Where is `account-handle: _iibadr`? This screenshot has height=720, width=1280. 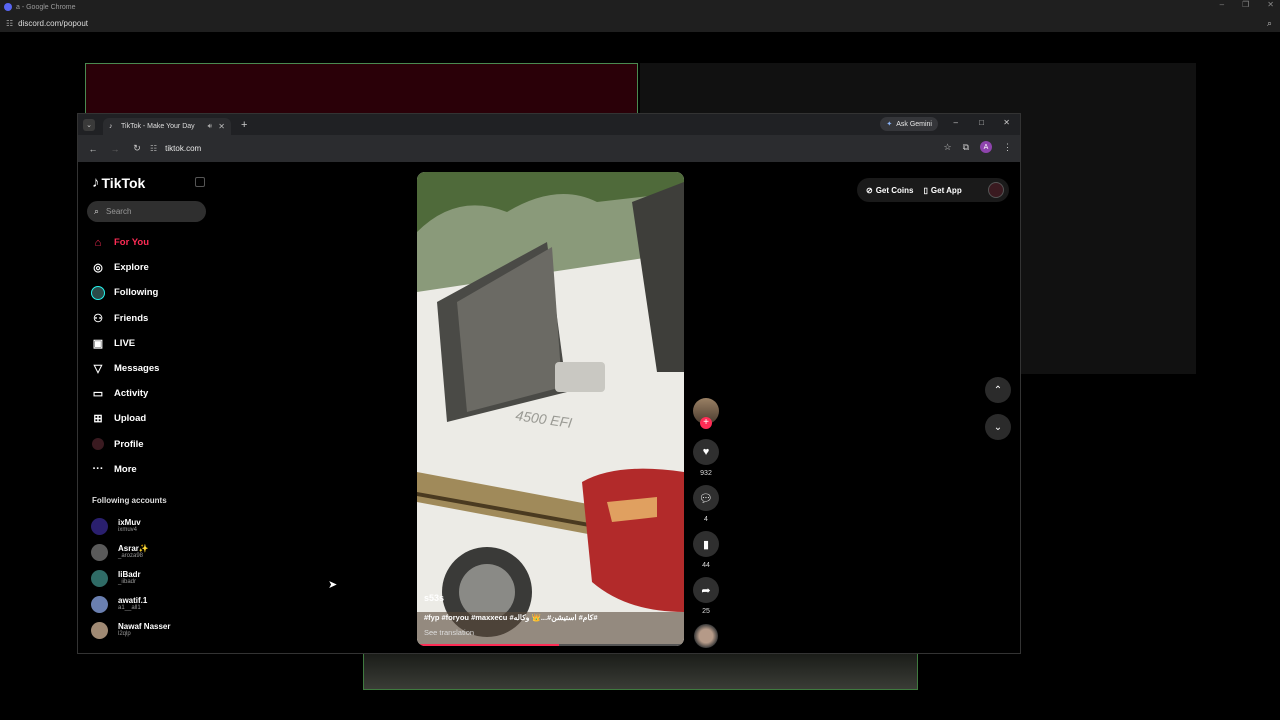 account-handle: _iibadr is located at coordinates (127, 582).